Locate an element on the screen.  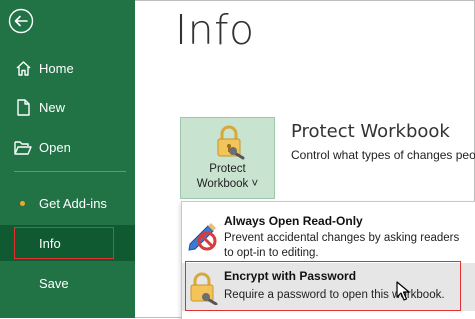
sidebar-item-open: Open is located at coordinates (67, 147).